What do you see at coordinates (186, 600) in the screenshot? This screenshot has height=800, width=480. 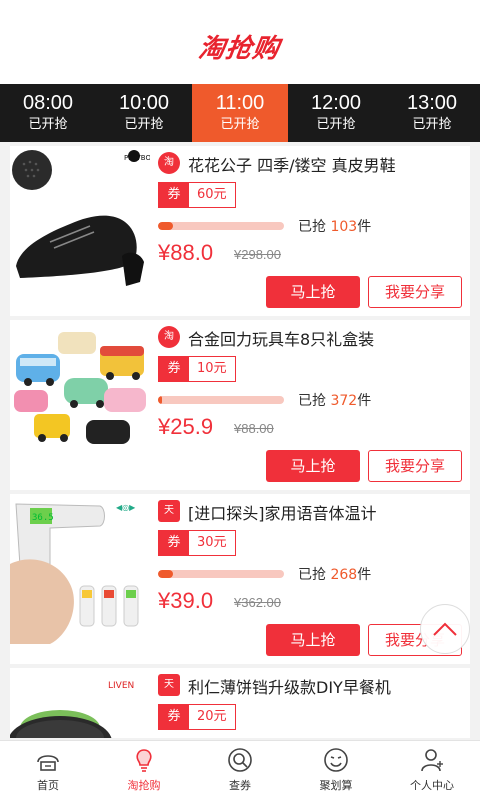 I see `product-price: ¥39.0` at bounding box center [186, 600].